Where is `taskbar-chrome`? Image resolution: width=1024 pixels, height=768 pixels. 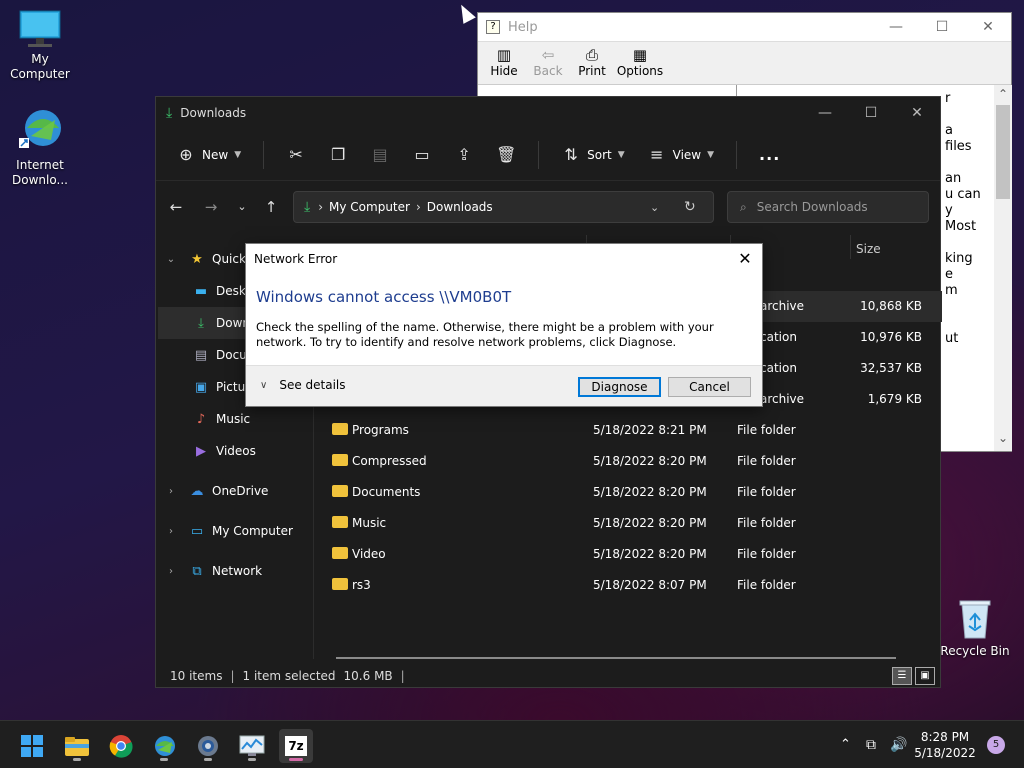 taskbar-chrome is located at coordinates (121, 746).